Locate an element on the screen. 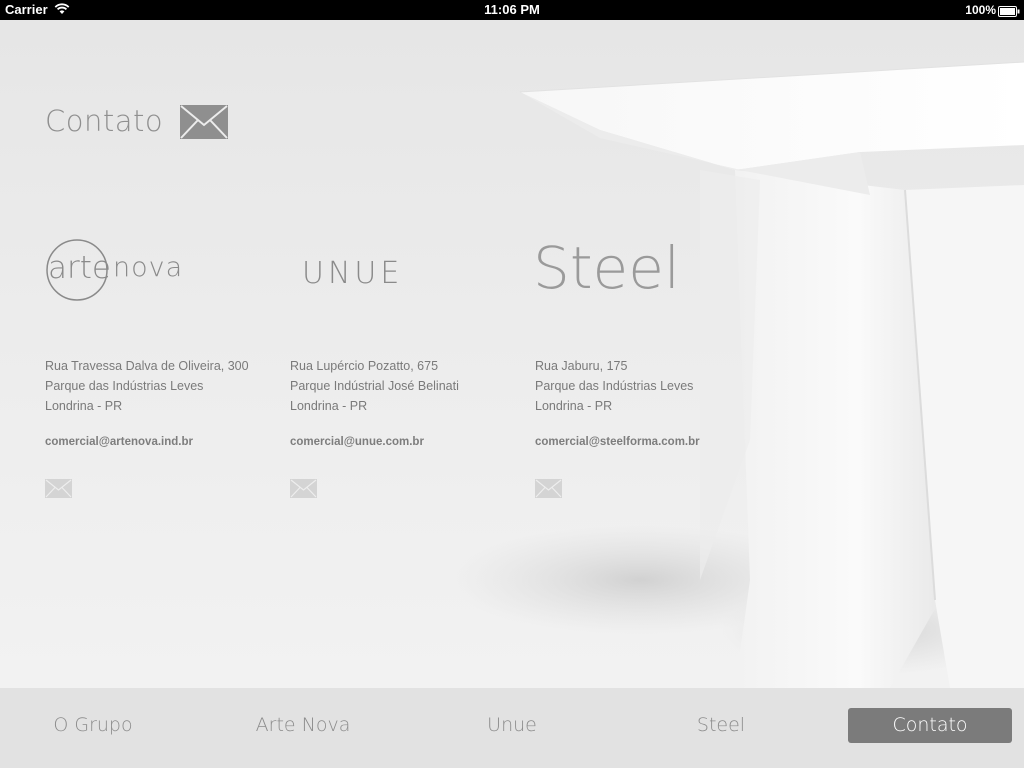 The width and height of the screenshot is (1024, 768). tab-contato: Contato is located at coordinates (930, 725).